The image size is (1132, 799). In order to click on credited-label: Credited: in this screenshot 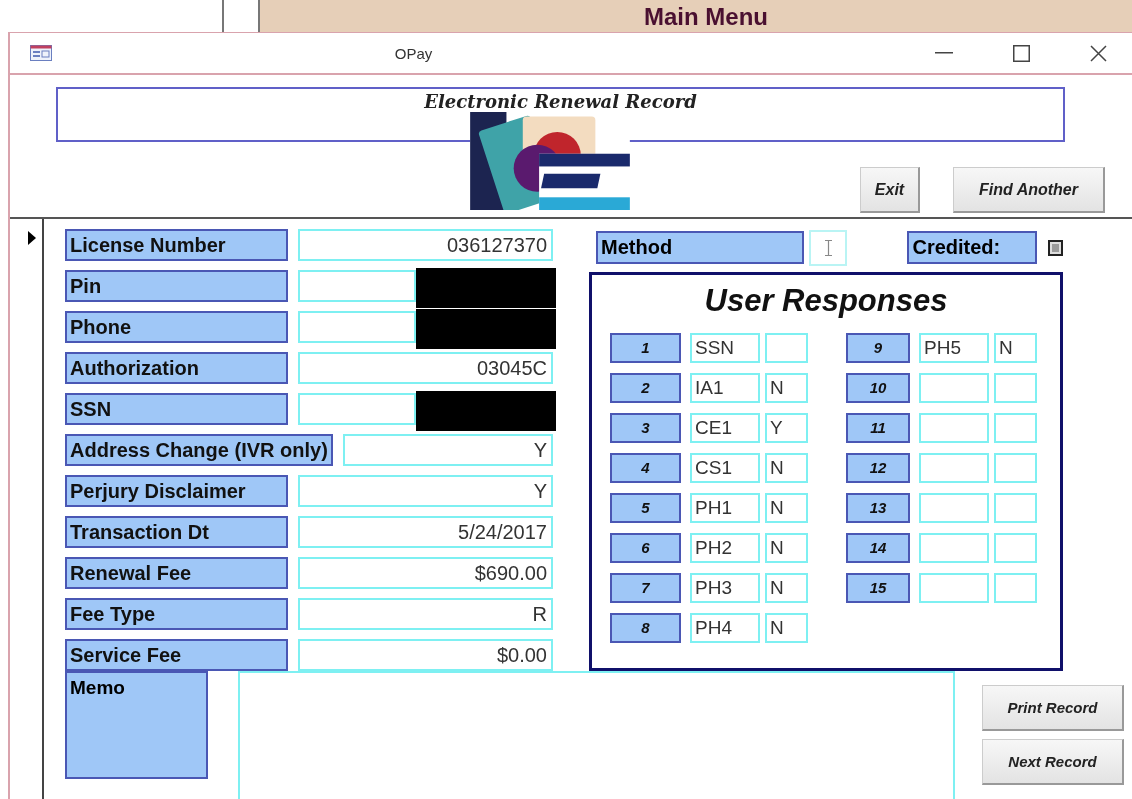, I will do `click(972, 247)`.